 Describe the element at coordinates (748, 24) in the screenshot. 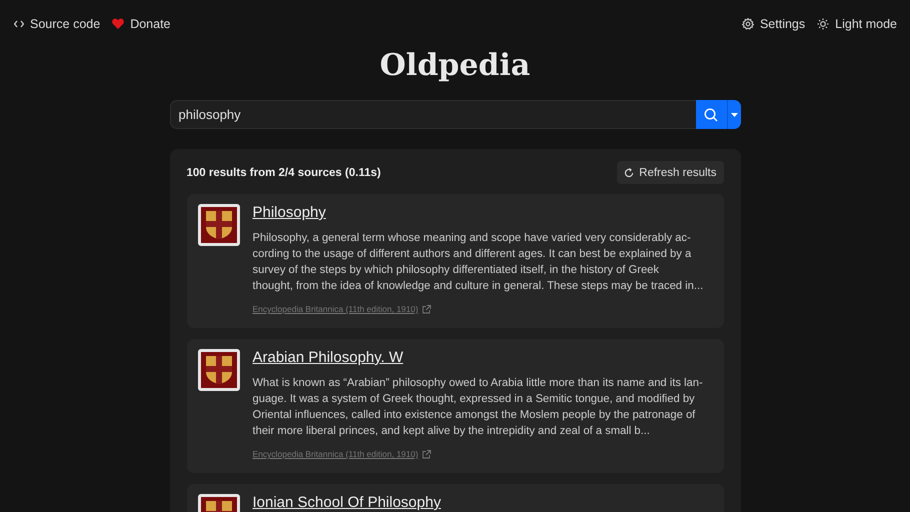

I see `settings-icon` at that location.